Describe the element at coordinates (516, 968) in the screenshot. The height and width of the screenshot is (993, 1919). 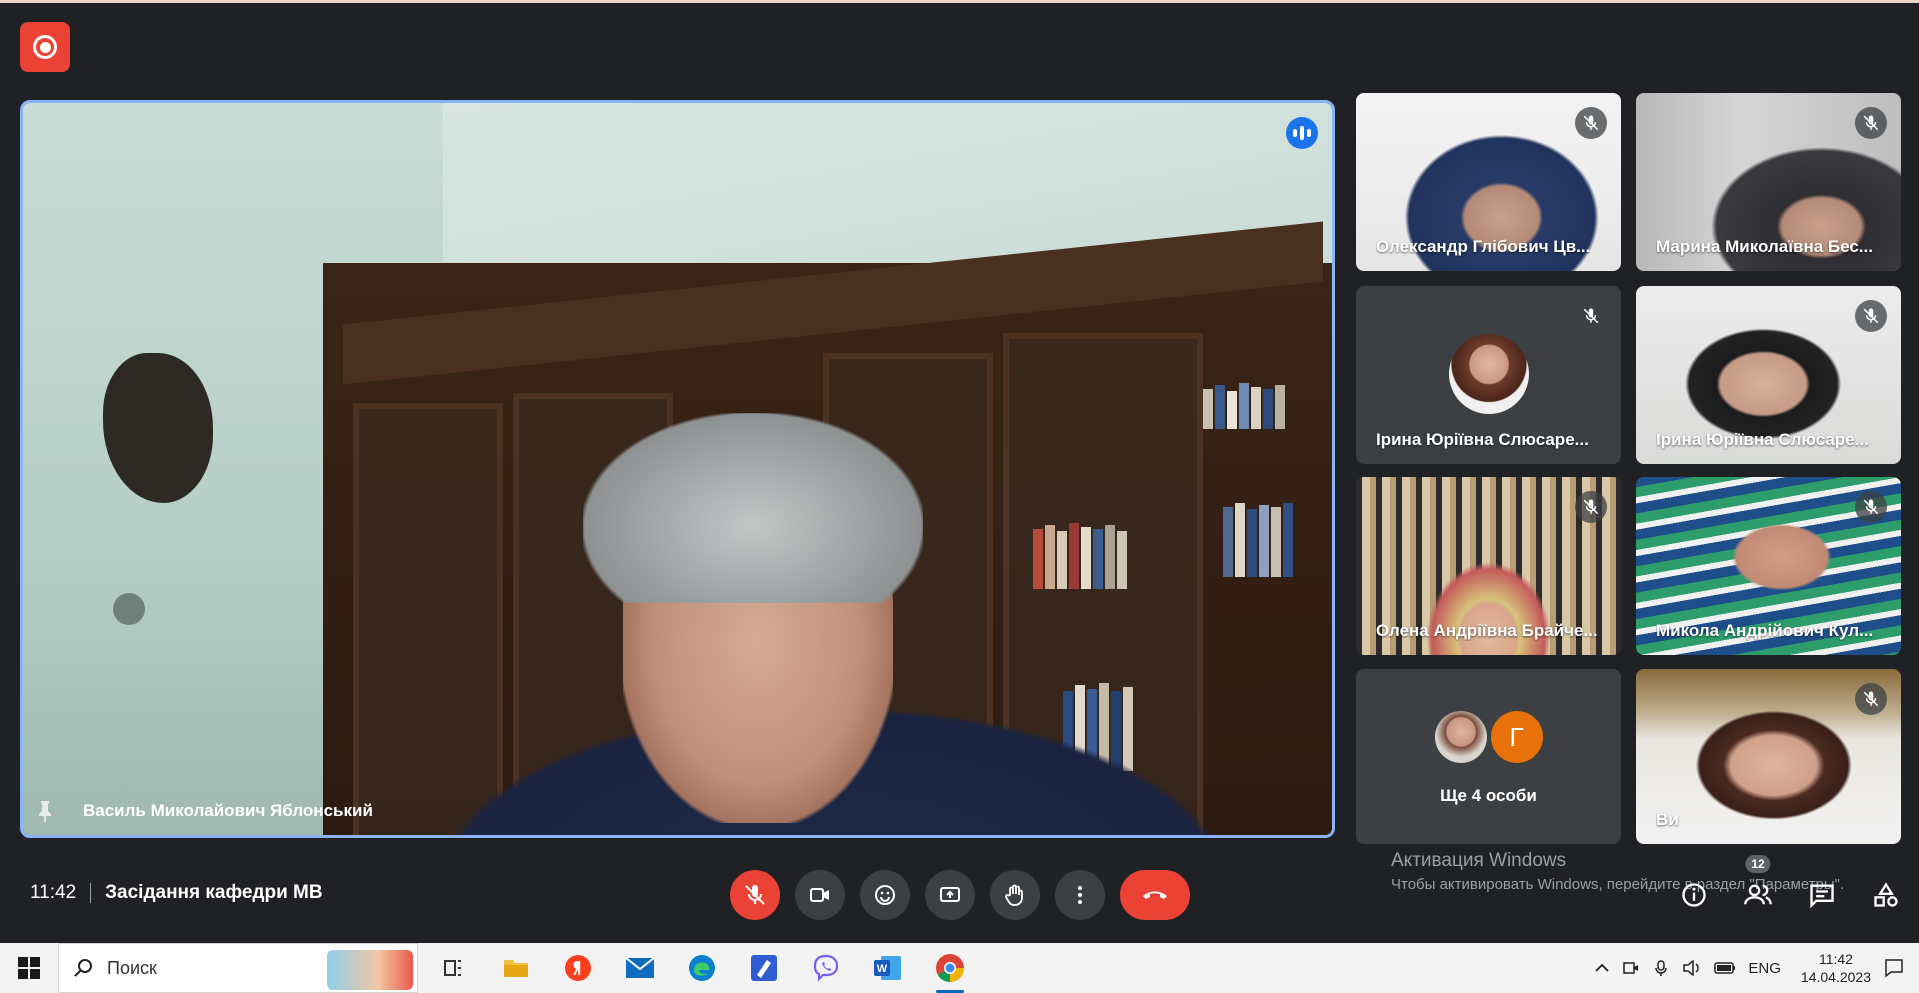
I see `file-explorer-button` at that location.